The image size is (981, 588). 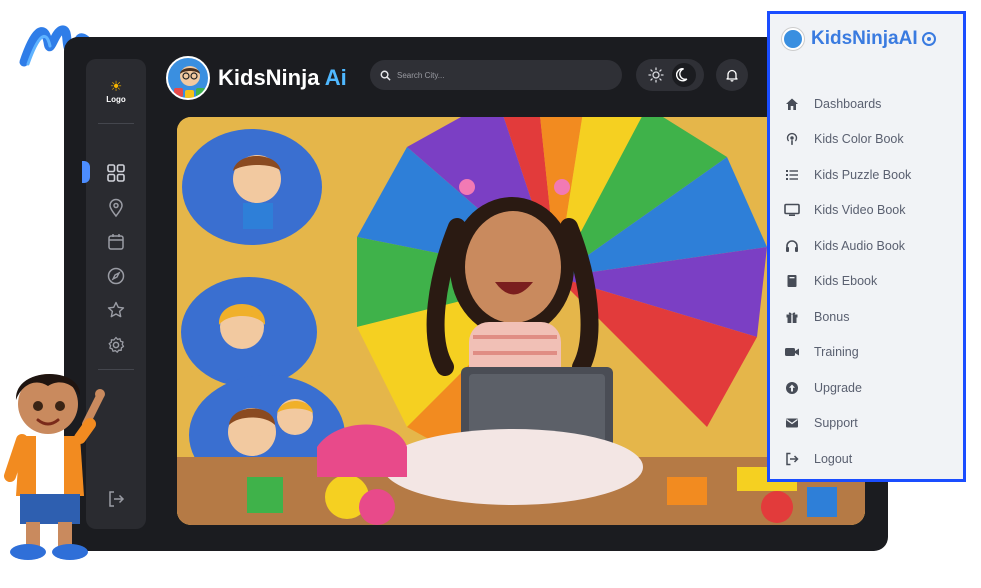 What do you see at coordinates (792, 104) in the screenshot?
I see `home-icon` at bounding box center [792, 104].